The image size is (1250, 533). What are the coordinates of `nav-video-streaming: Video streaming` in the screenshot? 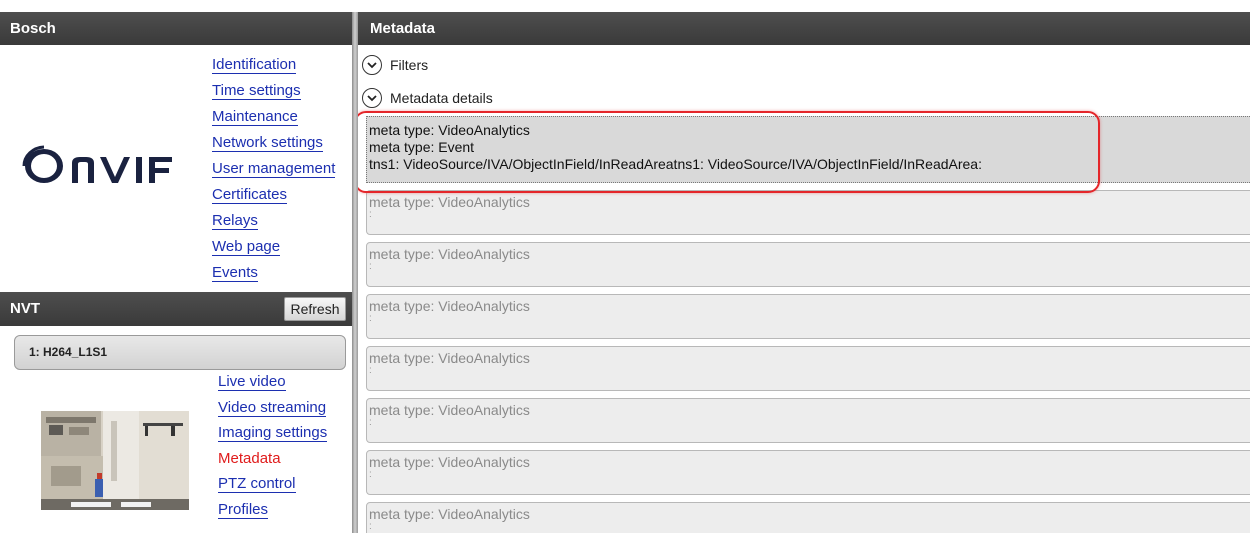 It's located at (272, 407).